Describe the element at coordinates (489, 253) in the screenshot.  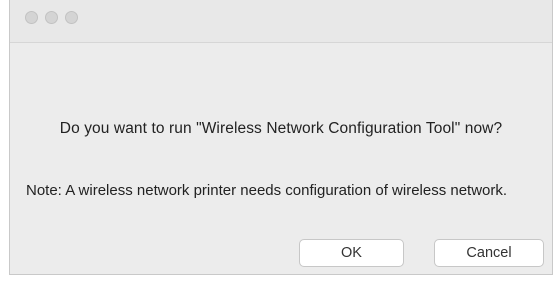
I see `cancel-button: Cancel` at that location.